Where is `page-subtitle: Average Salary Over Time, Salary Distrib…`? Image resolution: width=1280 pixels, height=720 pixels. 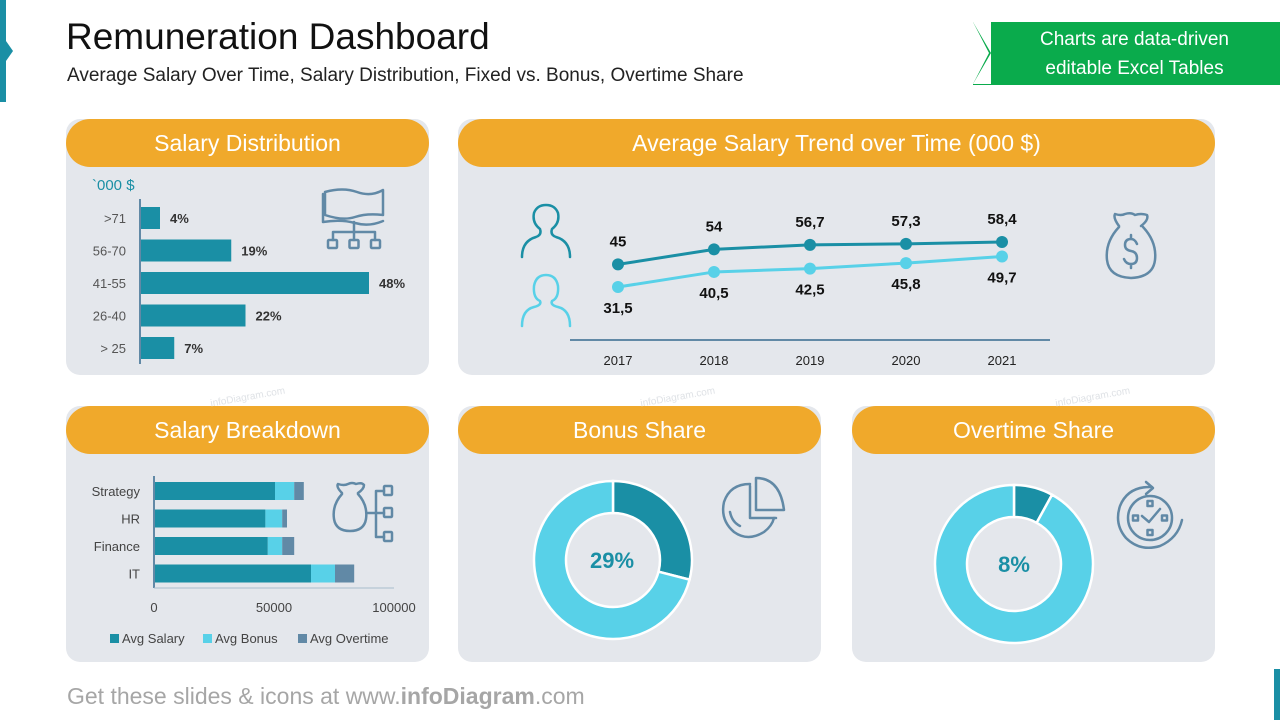
page-subtitle: Average Salary Over Time, Salary Distrib… is located at coordinates (405, 75).